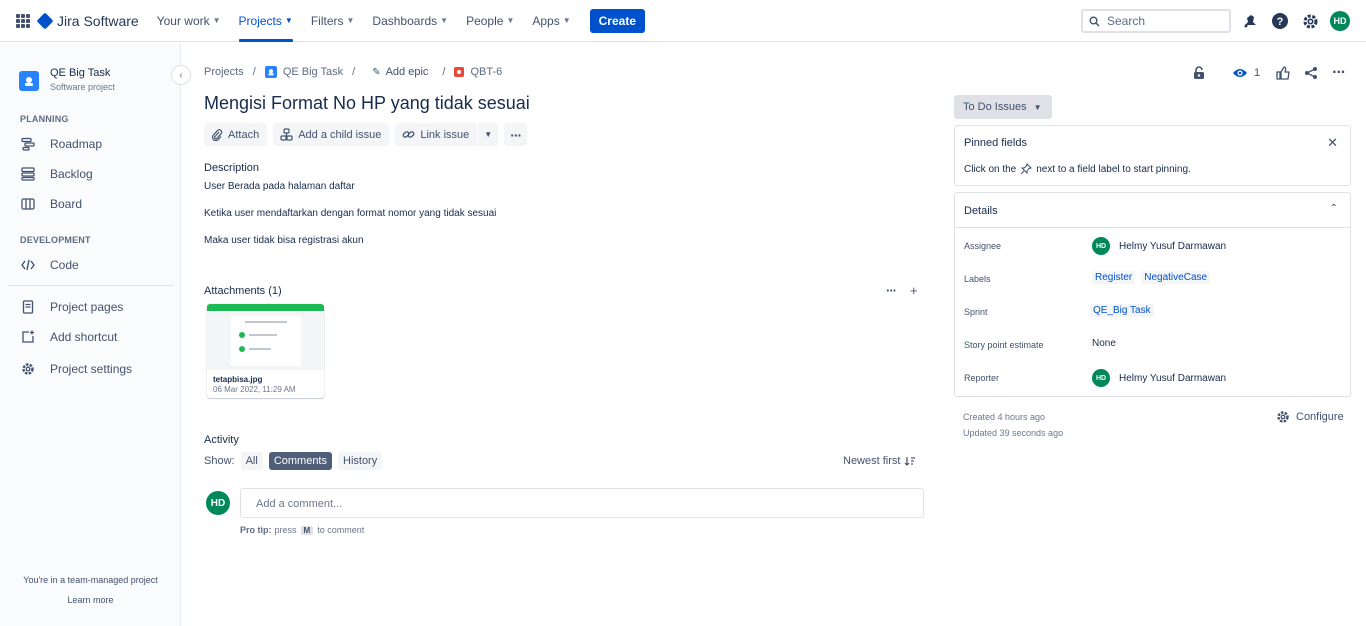 This screenshot has height=626, width=1366. Describe the element at coordinates (76, 369) in the screenshot. I see `sidebar-item-project-settings: Project settings` at that location.